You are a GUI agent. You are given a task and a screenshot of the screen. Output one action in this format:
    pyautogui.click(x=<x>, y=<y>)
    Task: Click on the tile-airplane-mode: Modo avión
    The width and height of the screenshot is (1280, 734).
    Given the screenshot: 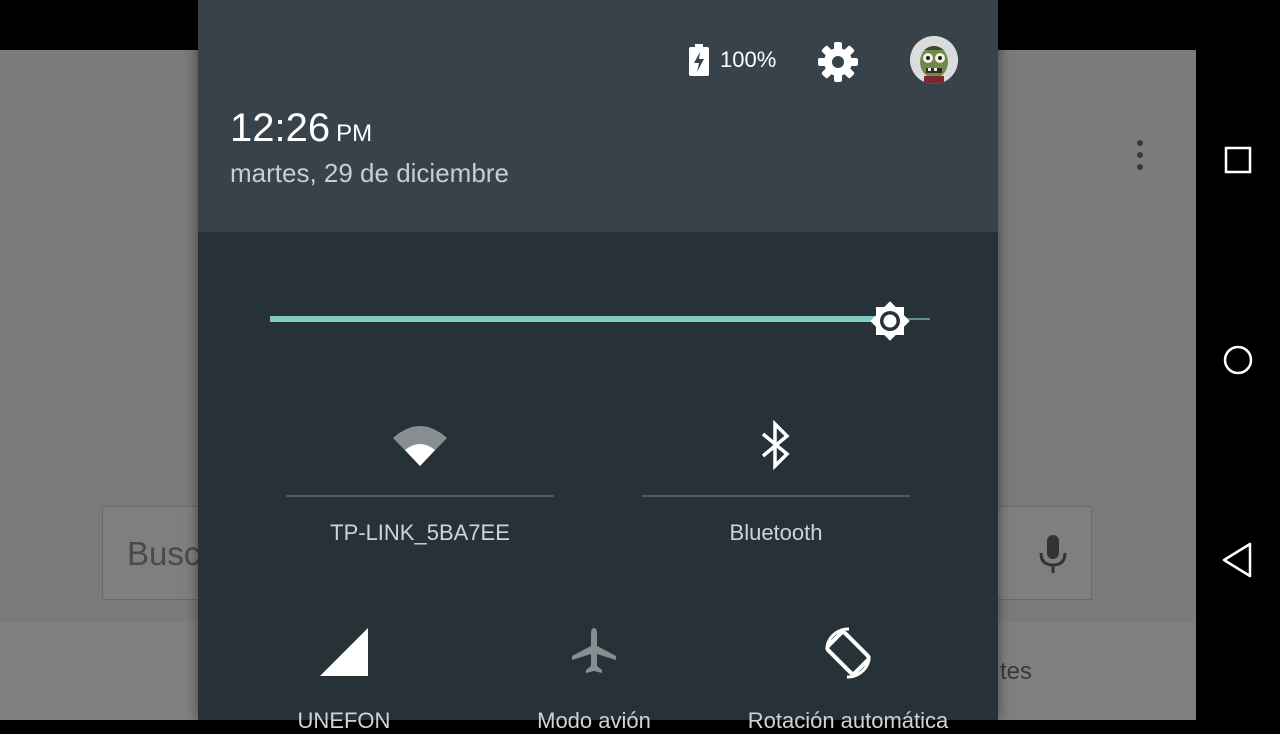 What is the action you would take?
    pyautogui.click(x=594, y=676)
    